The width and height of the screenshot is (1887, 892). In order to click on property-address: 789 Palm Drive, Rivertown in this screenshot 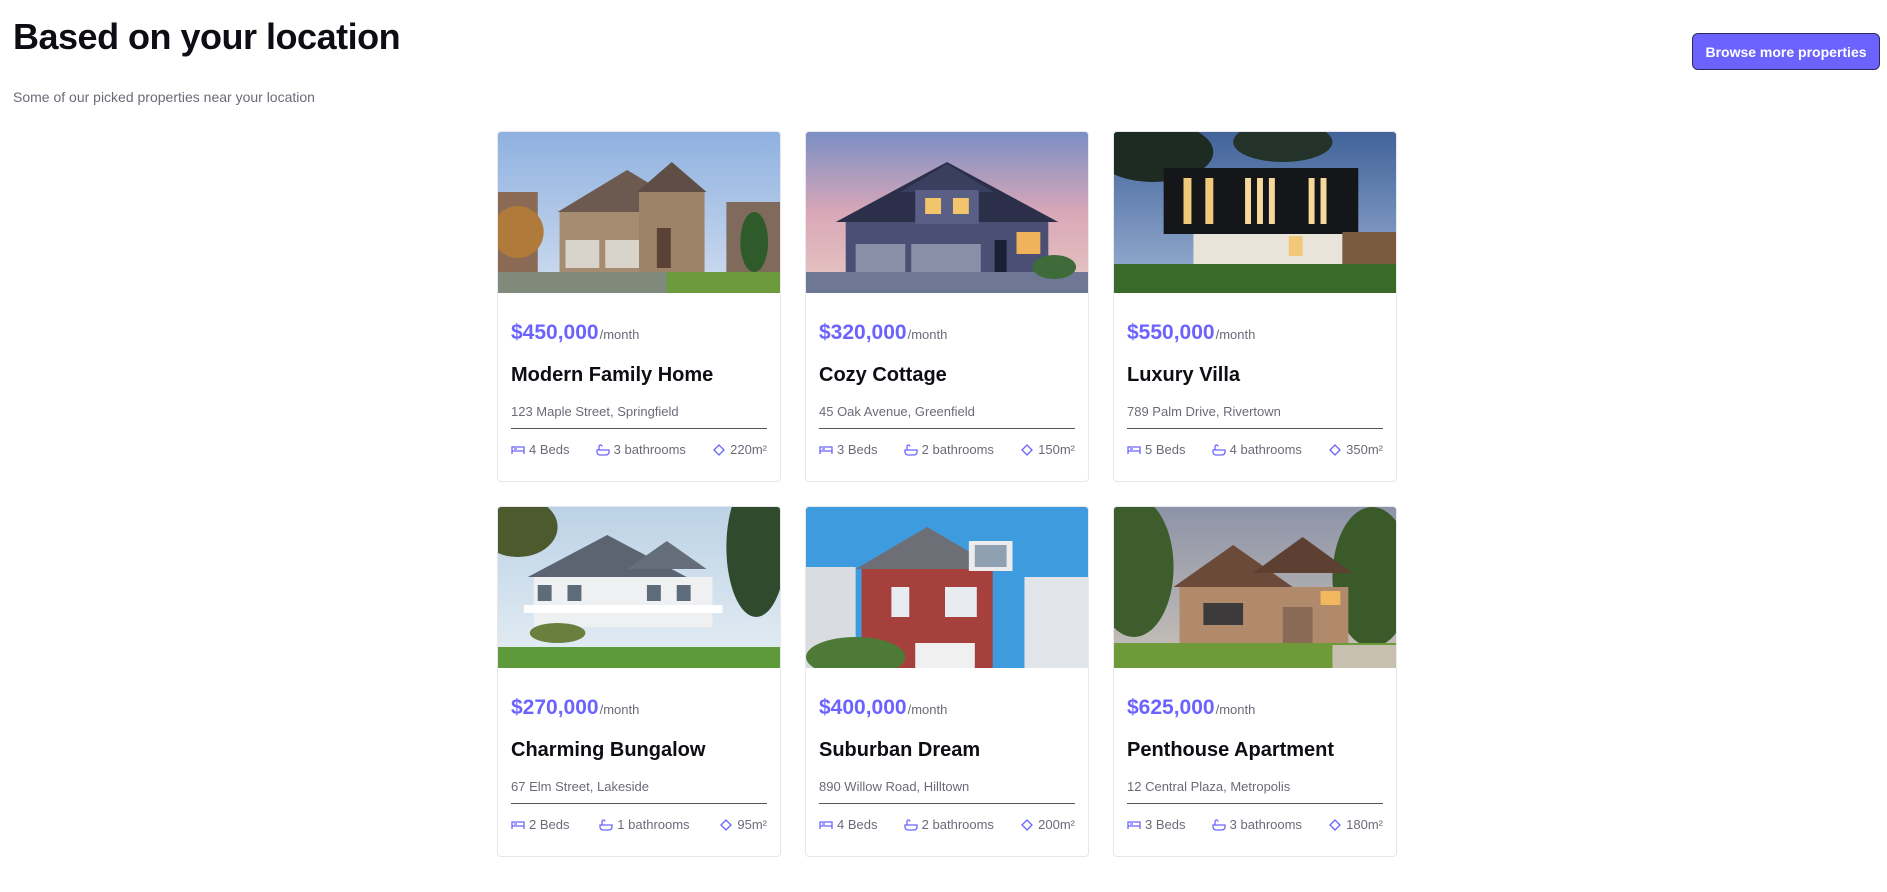, I will do `click(1255, 416)`.